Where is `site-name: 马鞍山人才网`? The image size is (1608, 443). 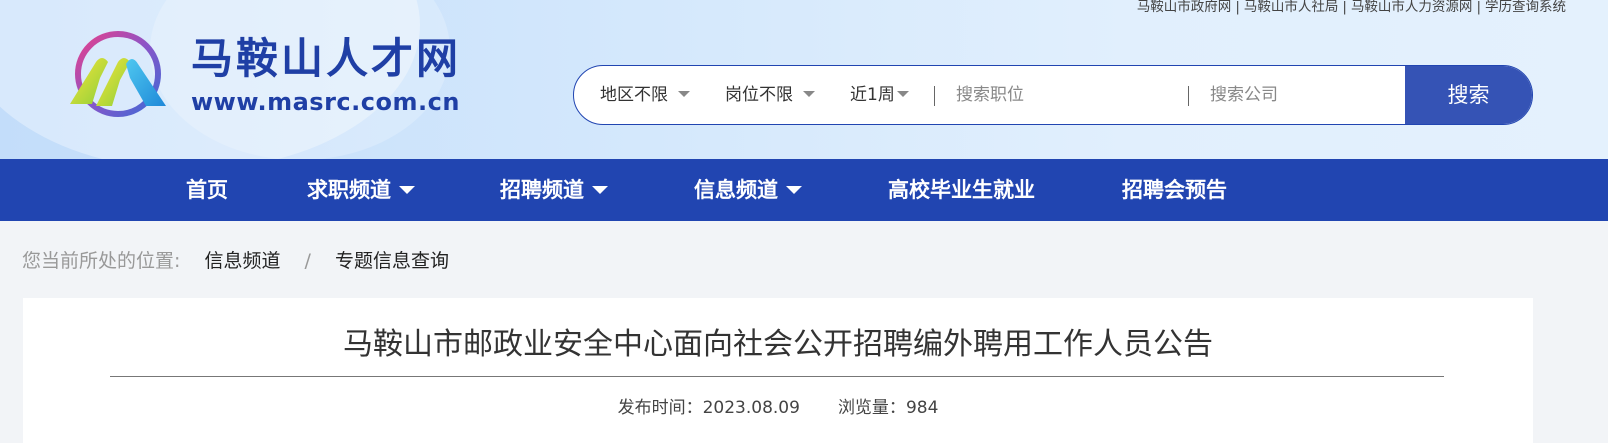
site-name: 马鞍山人才网 is located at coordinates (326, 59).